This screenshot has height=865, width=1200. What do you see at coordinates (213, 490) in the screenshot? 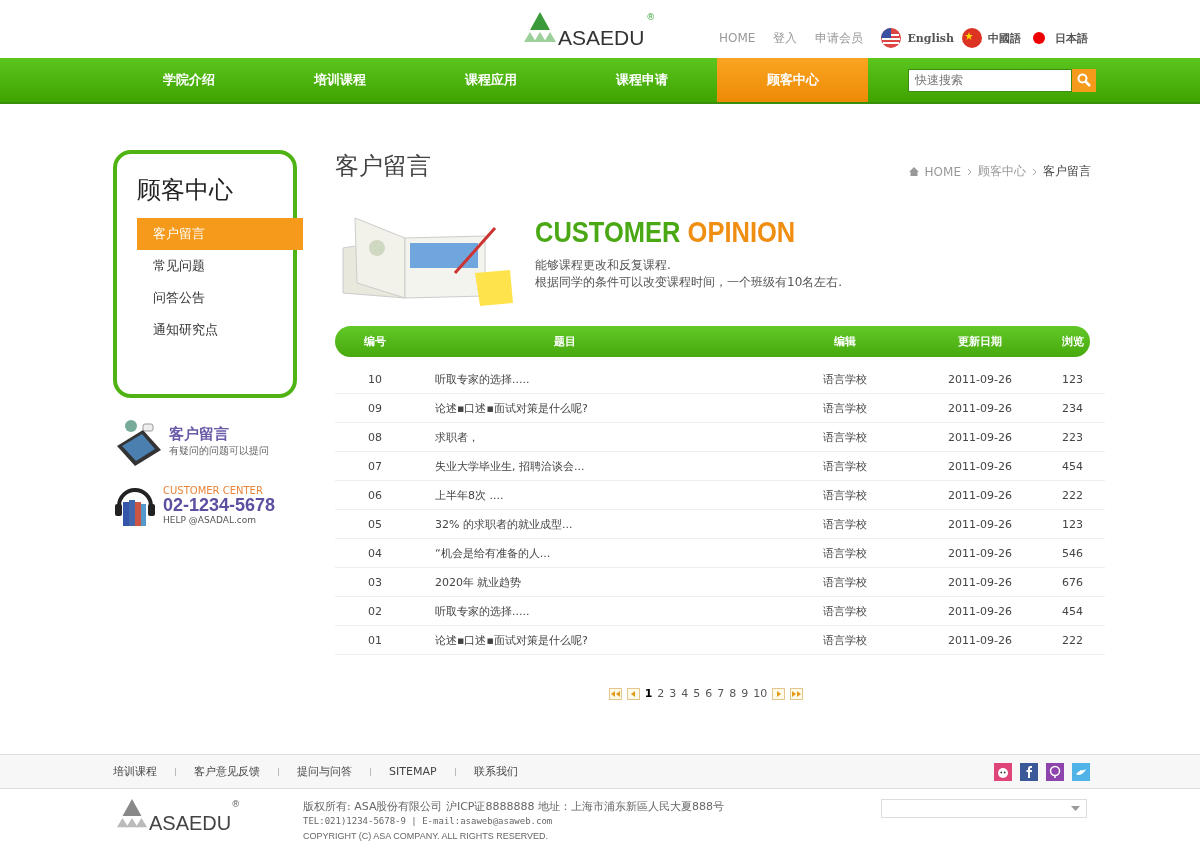
I see `customer-center-label: CUSTOMER CENTER` at bounding box center [213, 490].